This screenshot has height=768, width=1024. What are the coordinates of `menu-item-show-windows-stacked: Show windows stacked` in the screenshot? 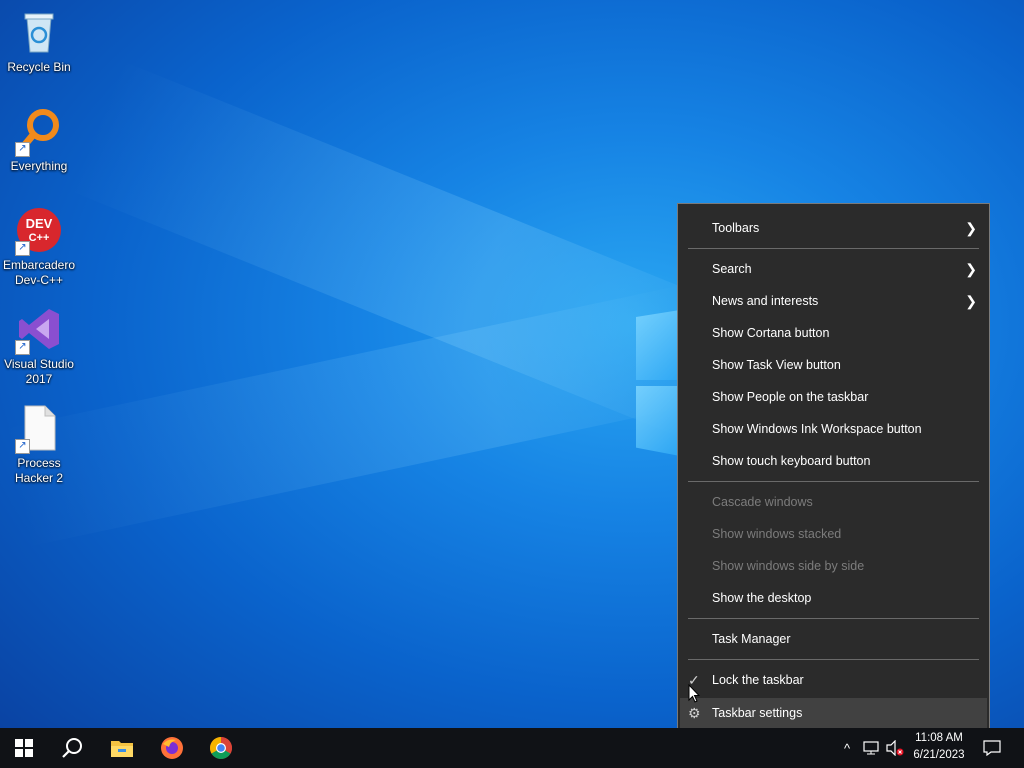 It's located at (833, 534).